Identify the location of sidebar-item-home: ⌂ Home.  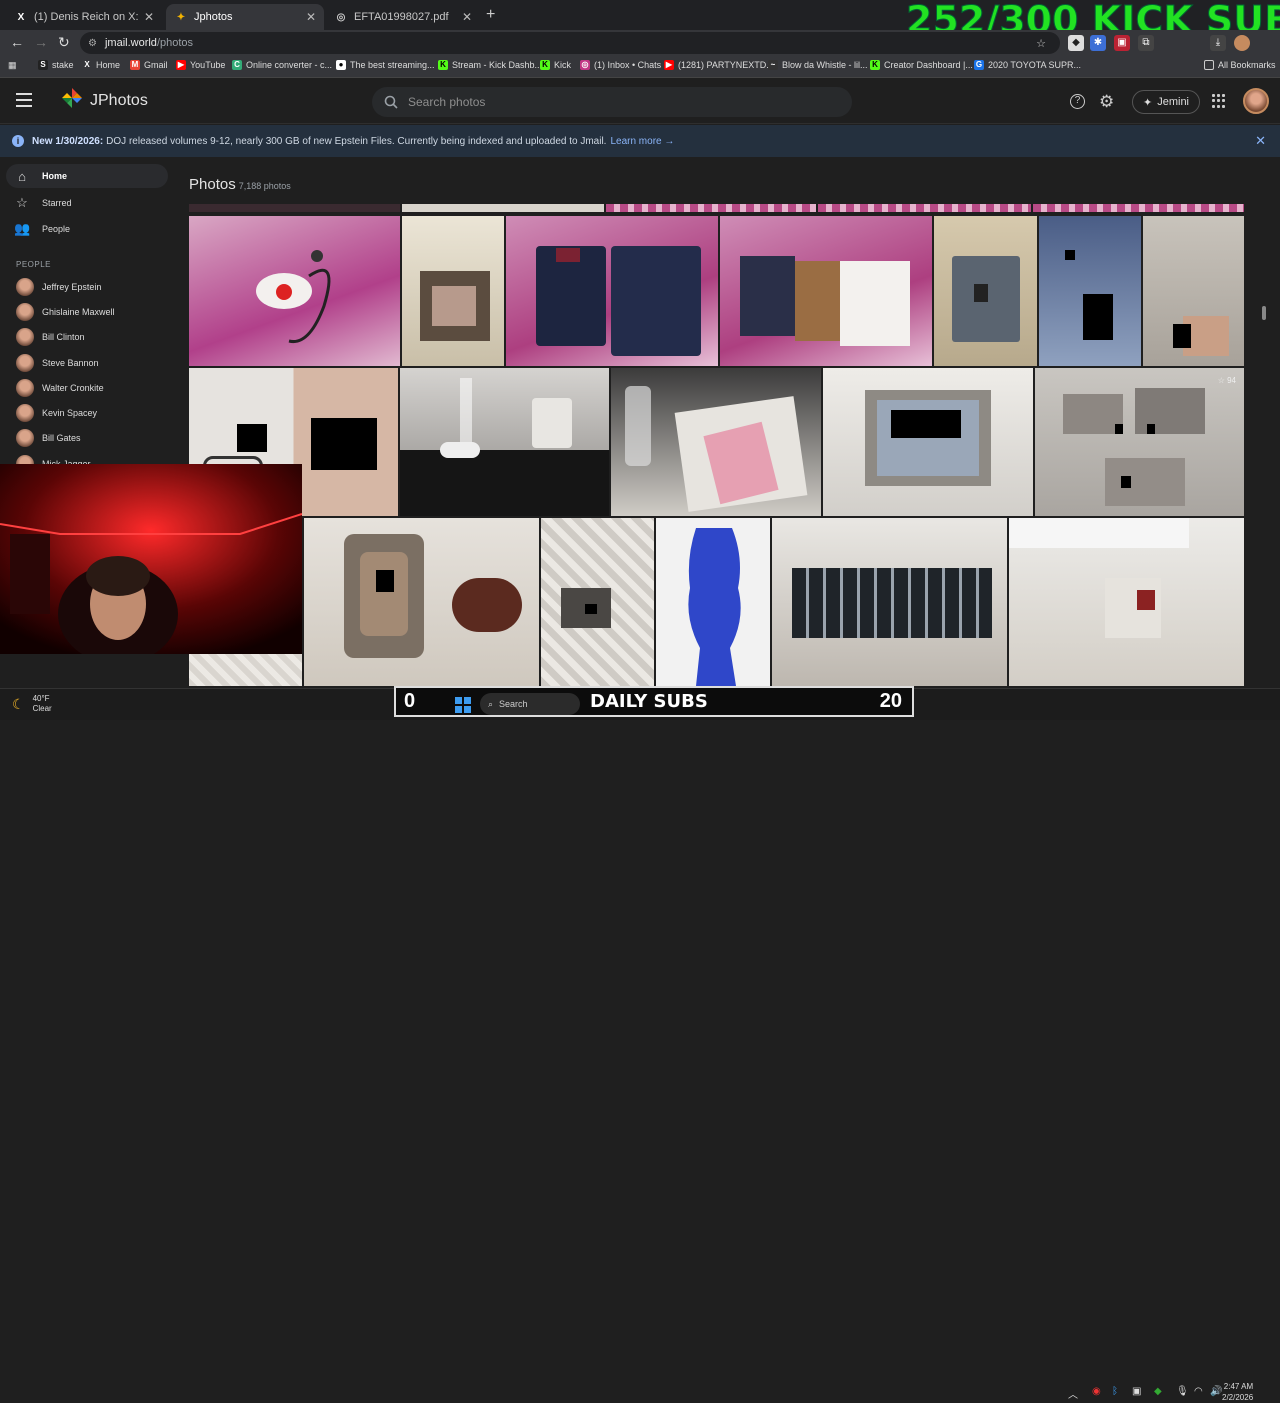
(87, 176).